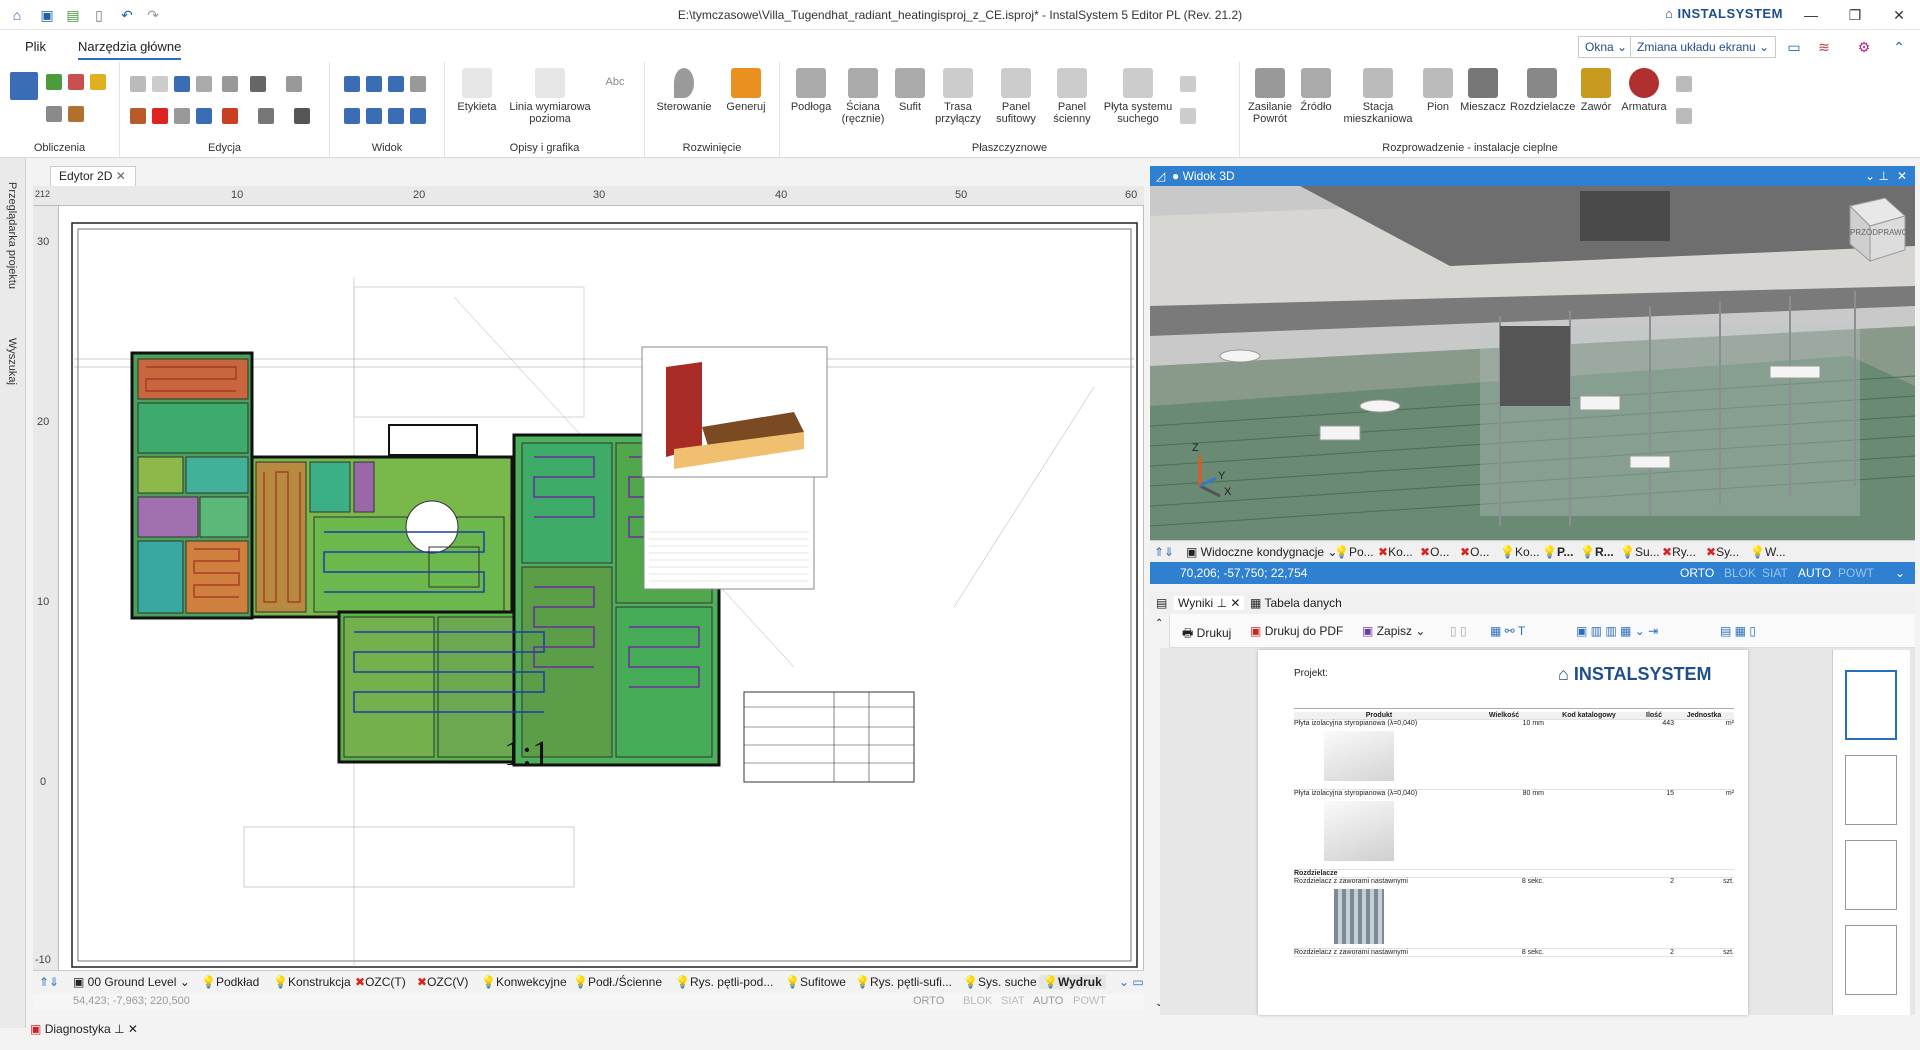 Image resolution: width=1920 pixels, height=1050 pixels. Describe the element at coordinates (524, 982) in the screenshot. I see `layer-konwekcyjne: 💡Konwekcyjne` at that location.